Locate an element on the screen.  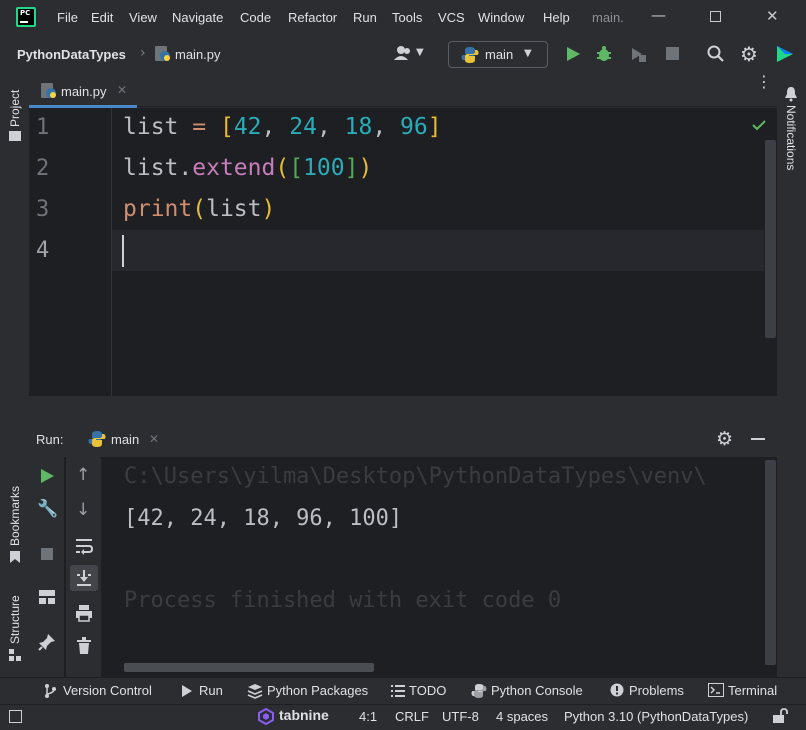
scroll-down-arrow-icon: ↓ is located at coordinates (83, 510).